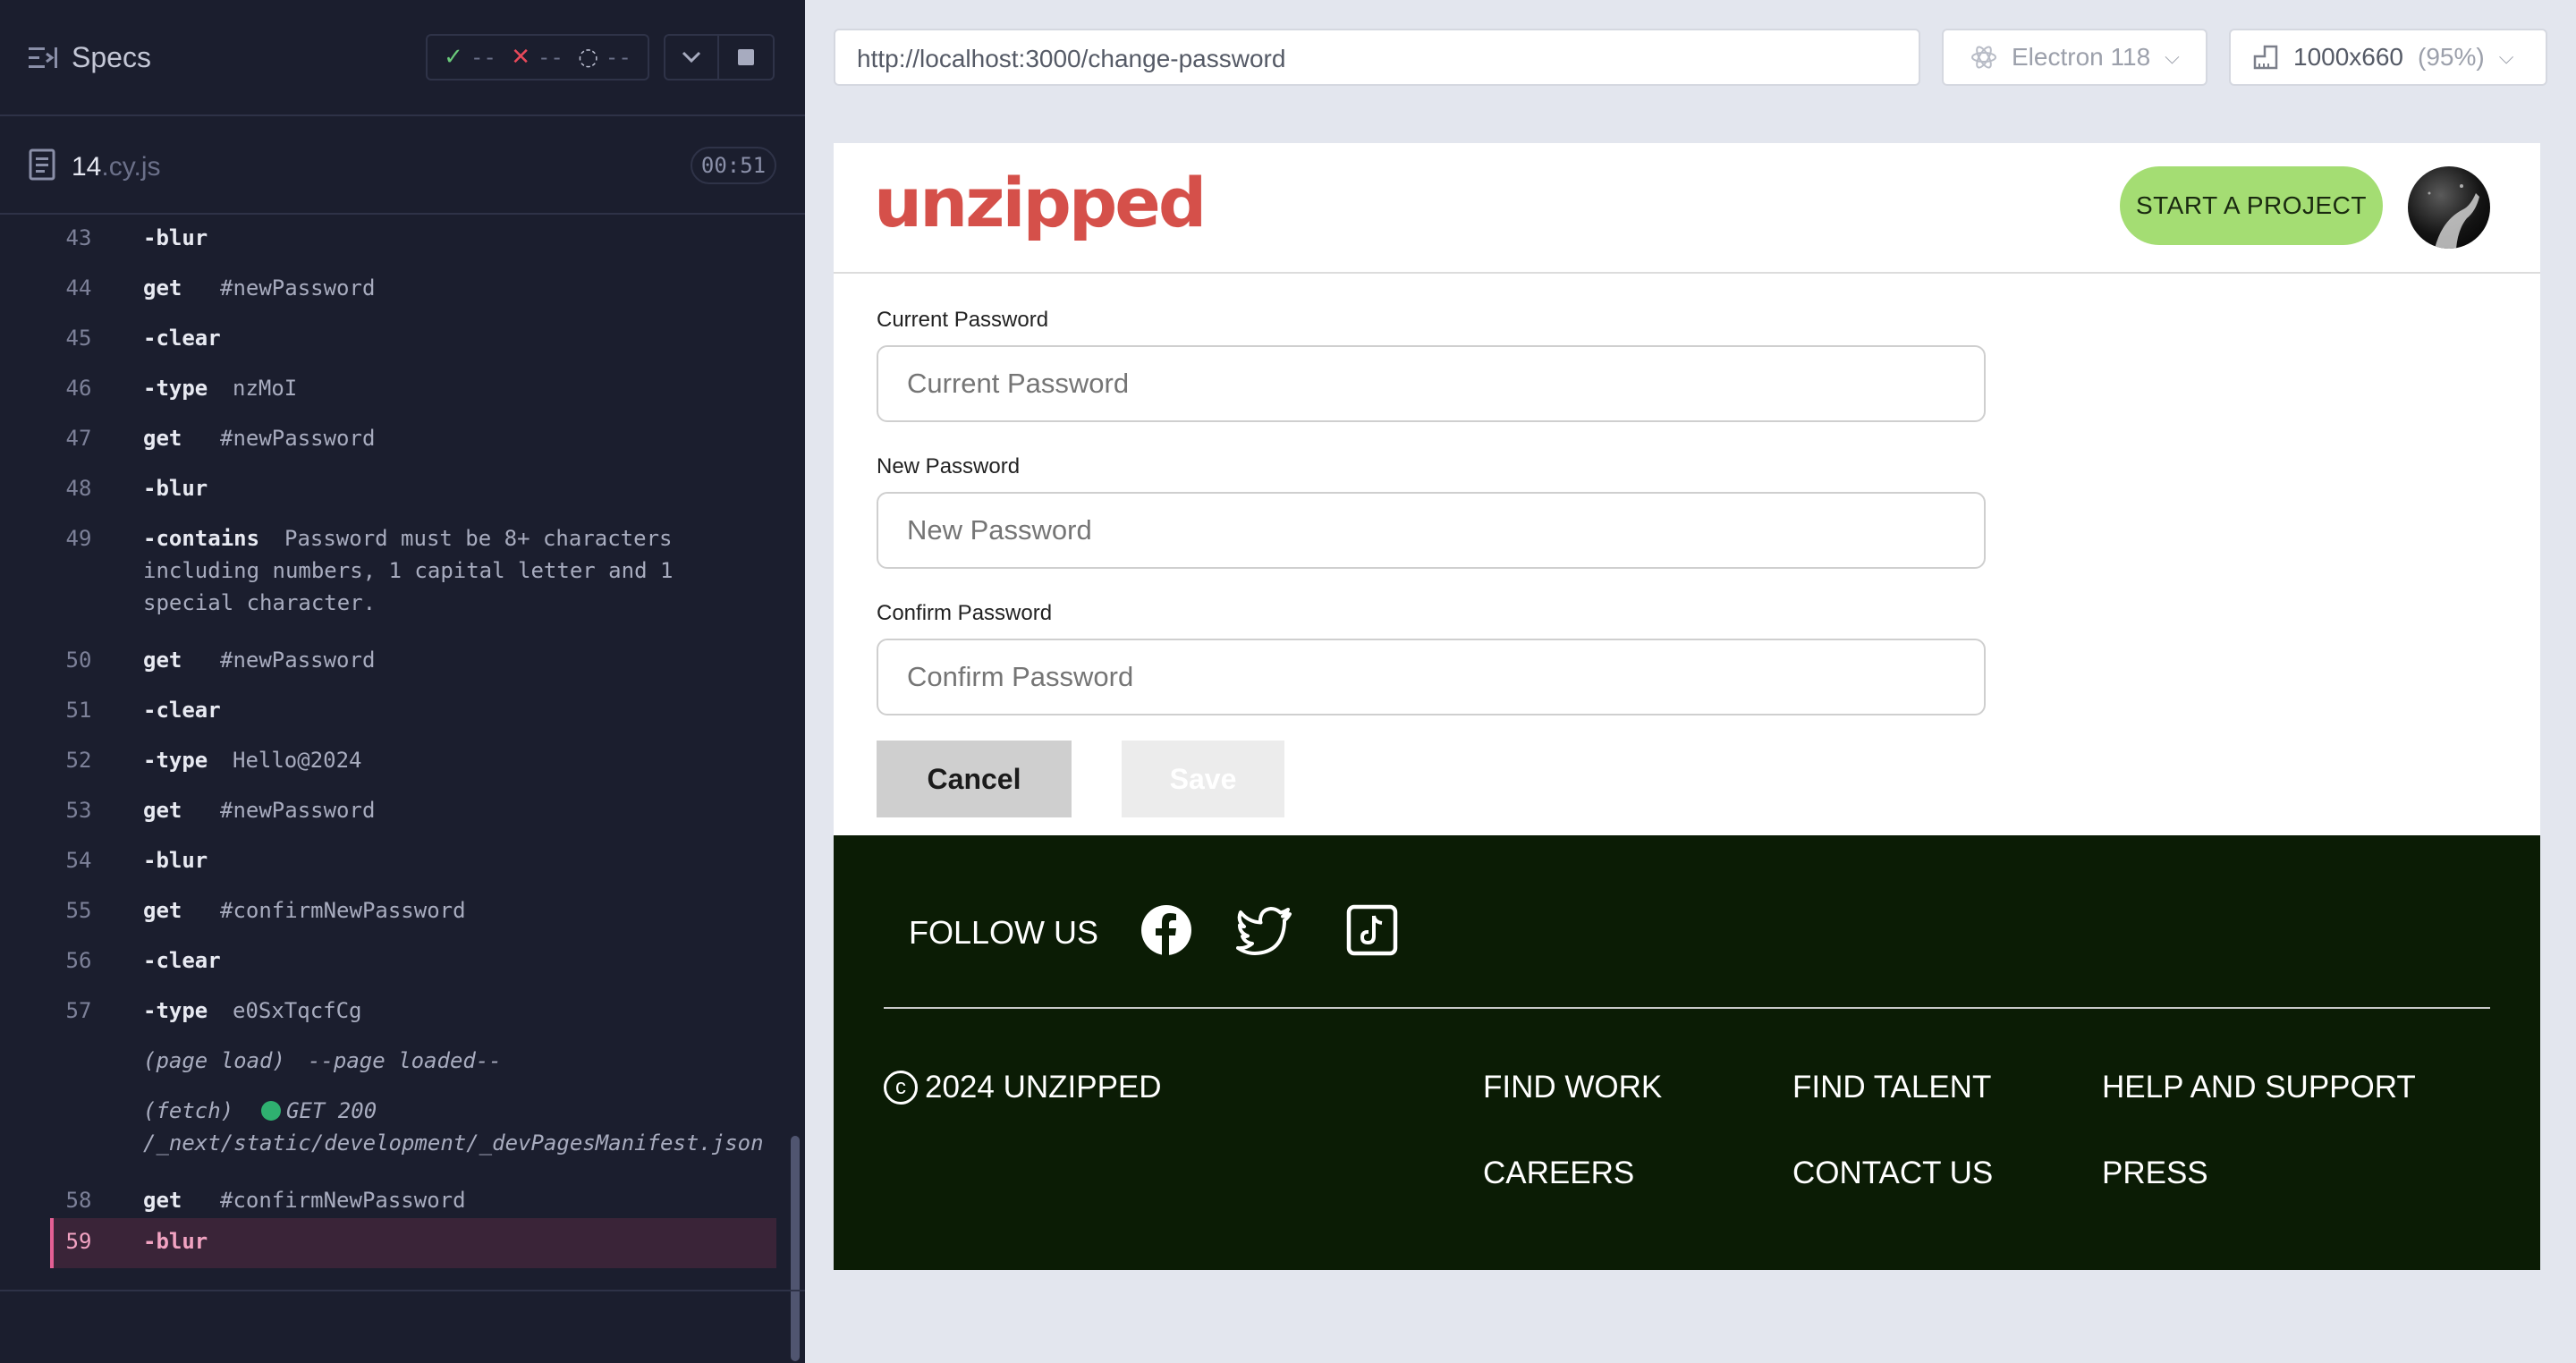  Describe the element at coordinates (297, 1010) in the screenshot. I see `command-message: e0SxTqcfCg` at that location.